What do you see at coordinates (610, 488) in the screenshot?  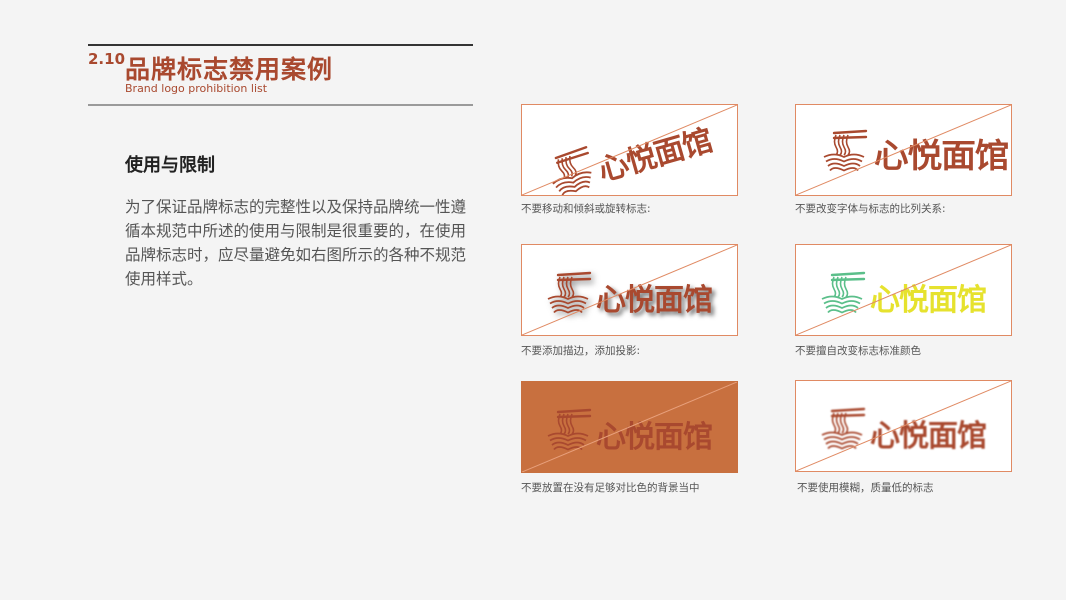 I see `example-caption: 不要放置在没有足够对比色的背景当中` at bounding box center [610, 488].